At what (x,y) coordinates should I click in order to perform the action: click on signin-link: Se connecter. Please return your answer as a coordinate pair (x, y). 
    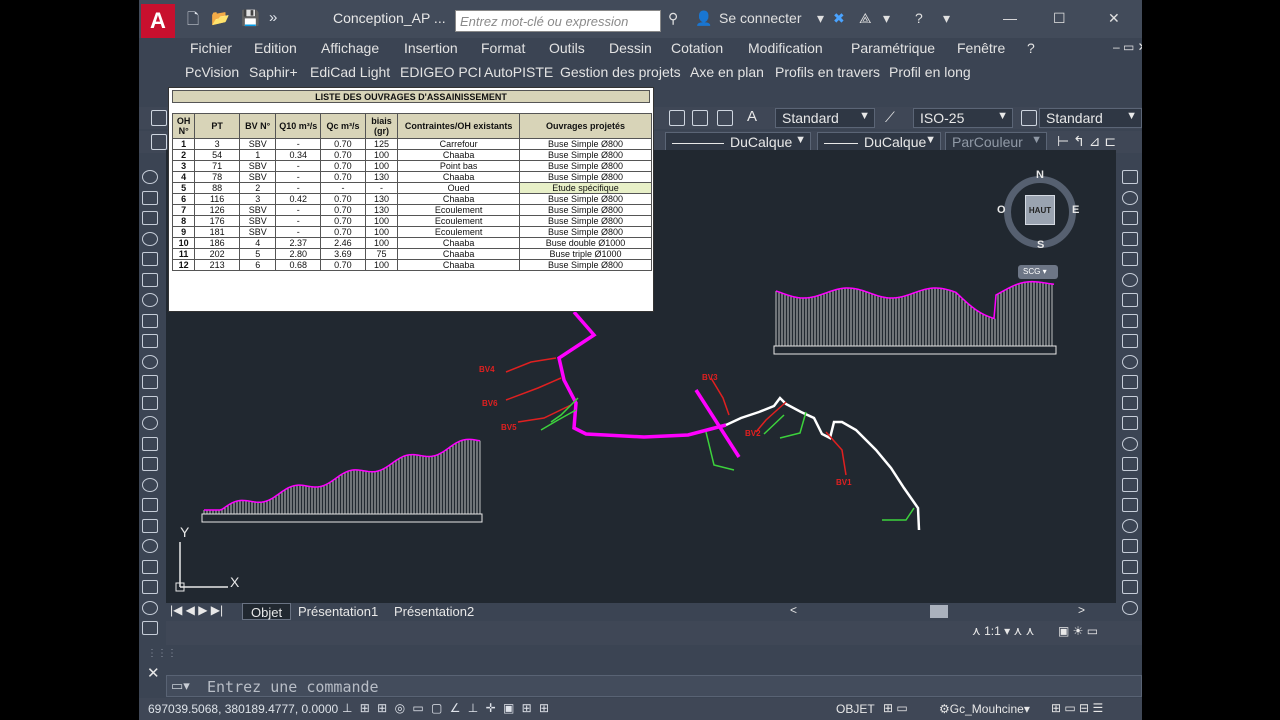
    Looking at the image, I should click on (760, 18).